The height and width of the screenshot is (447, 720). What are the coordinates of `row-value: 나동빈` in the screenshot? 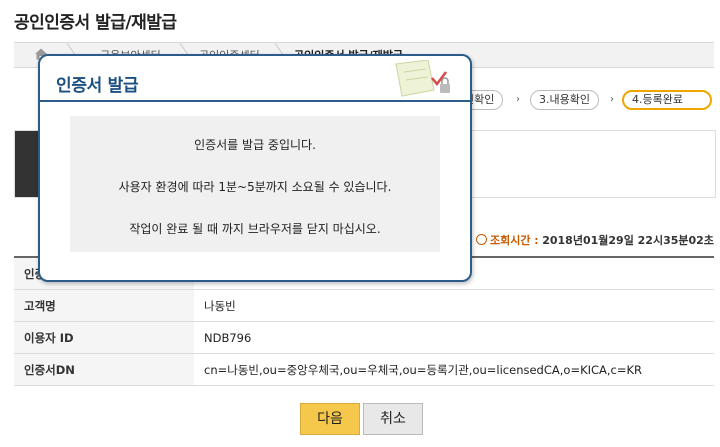 It's located at (454, 305).